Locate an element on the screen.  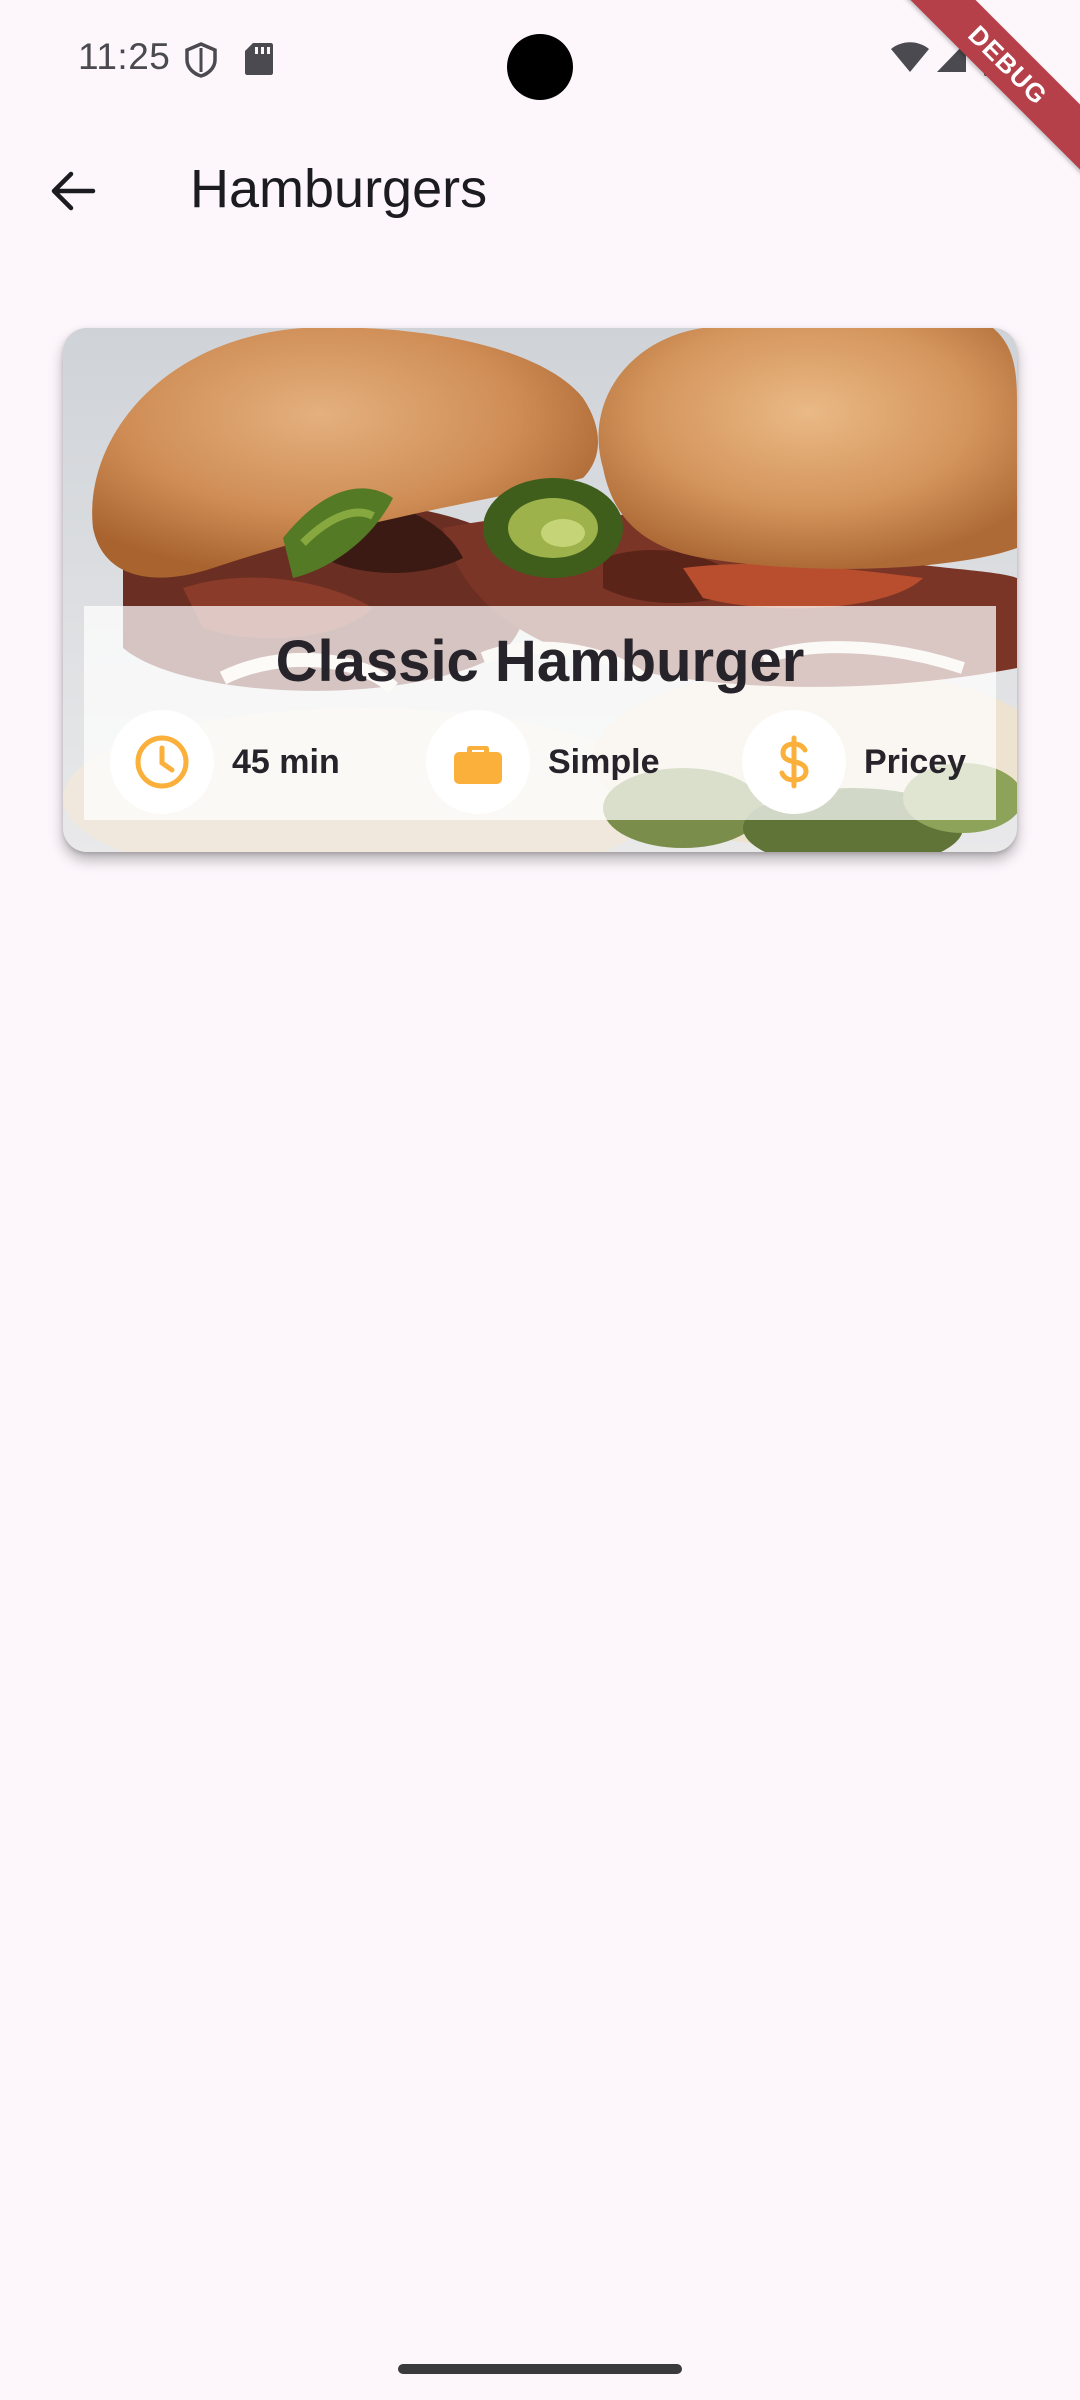
status-time: 11:25 is located at coordinates (124, 56).